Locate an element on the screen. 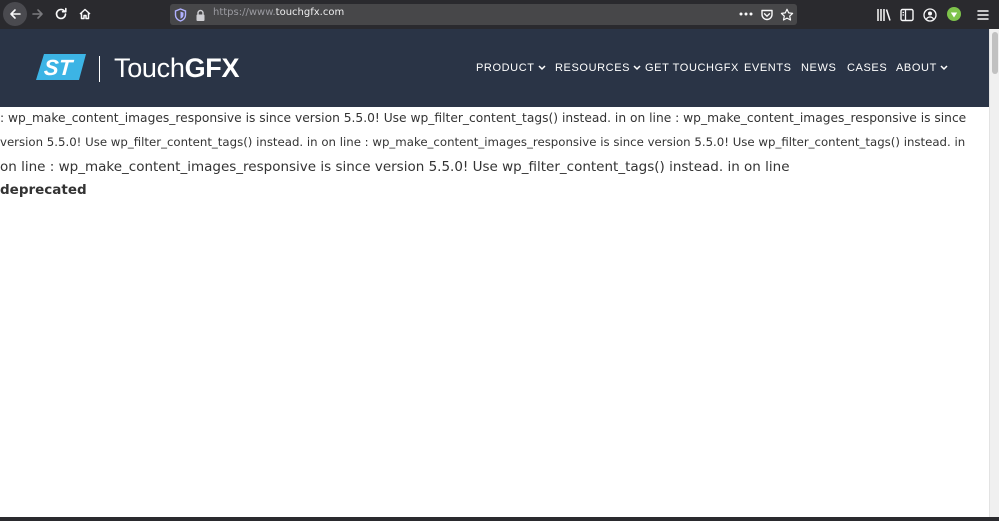  brand-touch: Touch is located at coordinates (149, 68).